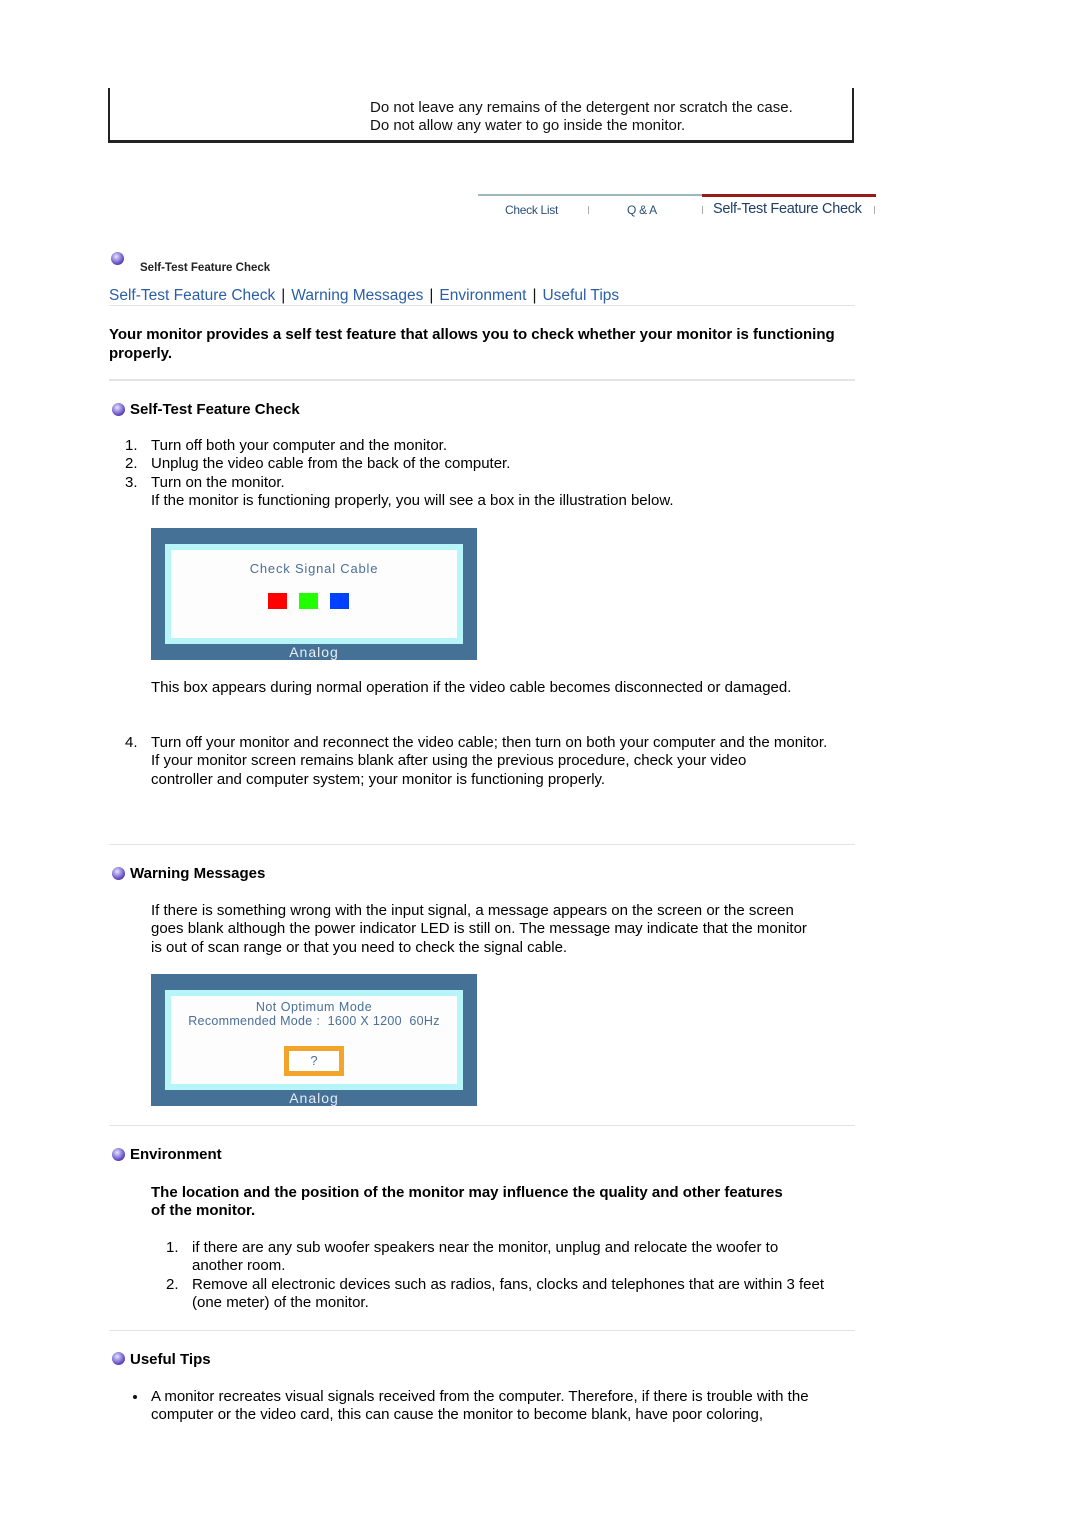 The height and width of the screenshot is (1528, 1080). Describe the element at coordinates (176, 1154) in the screenshot. I see `section-heading-environment: Environment` at that location.